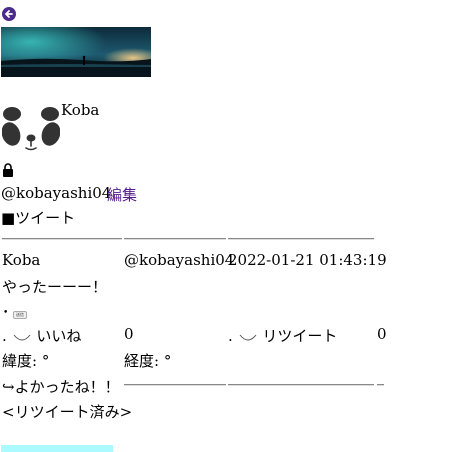  I want to click on edit-profile-link: 編集, so click(122, 194).